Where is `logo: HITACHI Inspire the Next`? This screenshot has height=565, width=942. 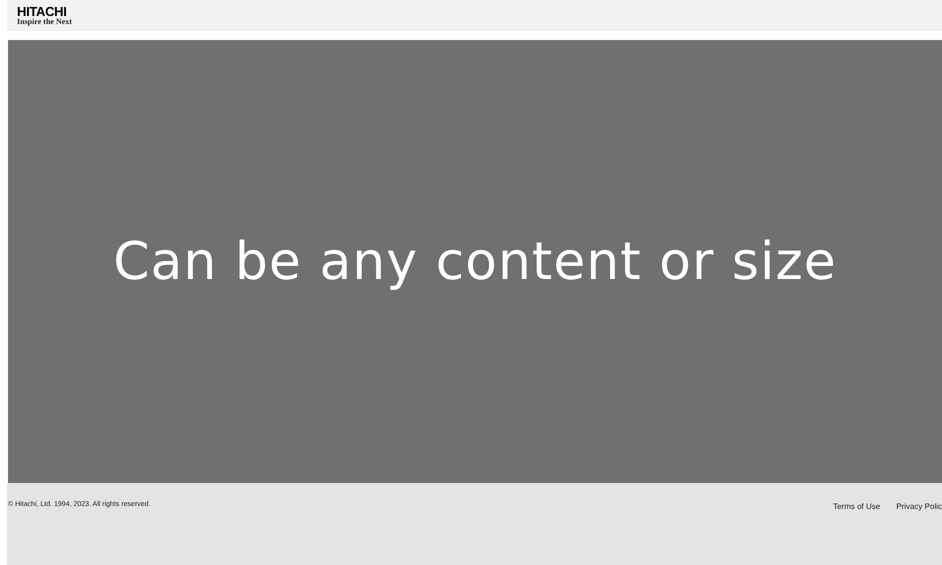
logo: HITACHI Inspire the Next is located at coordinates (44, 15).